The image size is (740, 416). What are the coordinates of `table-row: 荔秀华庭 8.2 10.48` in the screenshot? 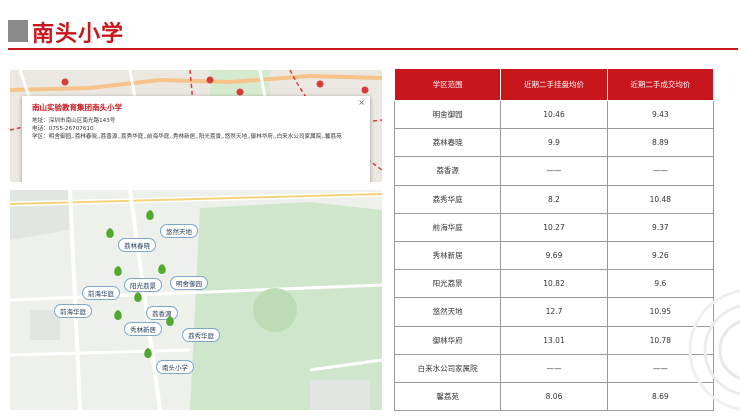 It's located at (554, 199).